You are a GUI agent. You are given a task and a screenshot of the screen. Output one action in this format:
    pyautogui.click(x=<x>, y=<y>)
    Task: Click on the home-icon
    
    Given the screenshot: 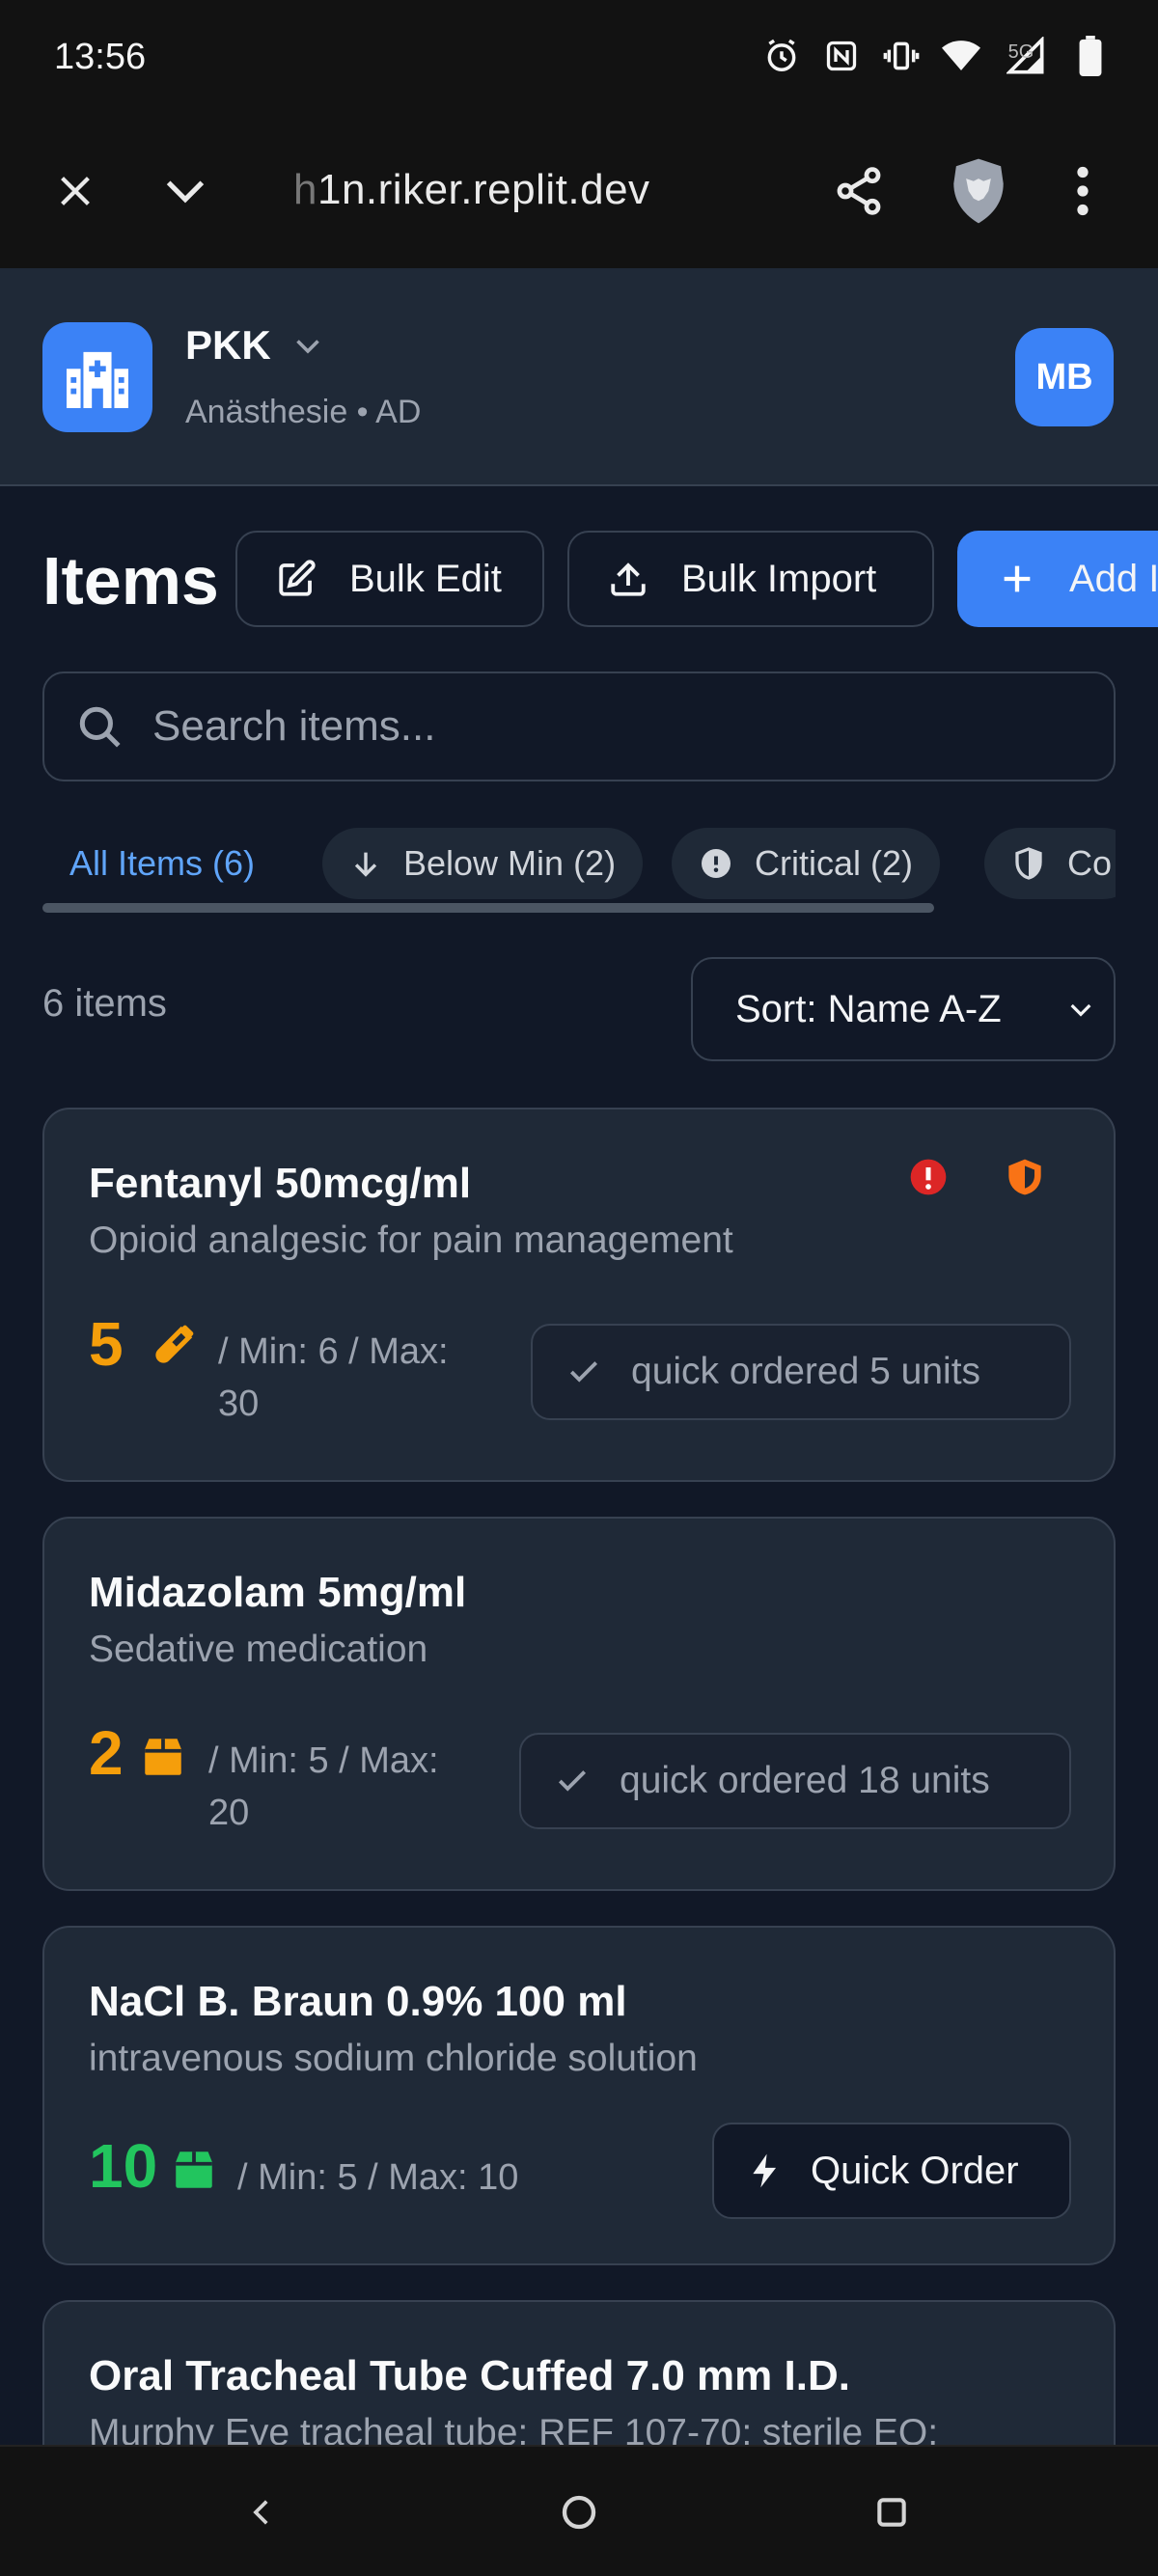 What is the action you would take?
    pyautogui.click(x=579, y=2512)
    